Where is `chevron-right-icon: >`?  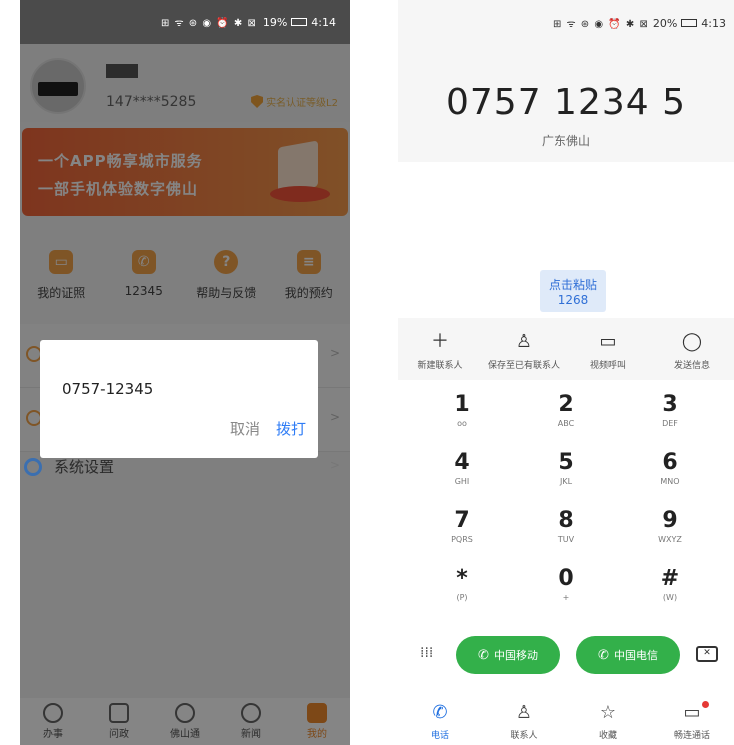
chevron-right-icon: > is located at coordinates (334, 465).